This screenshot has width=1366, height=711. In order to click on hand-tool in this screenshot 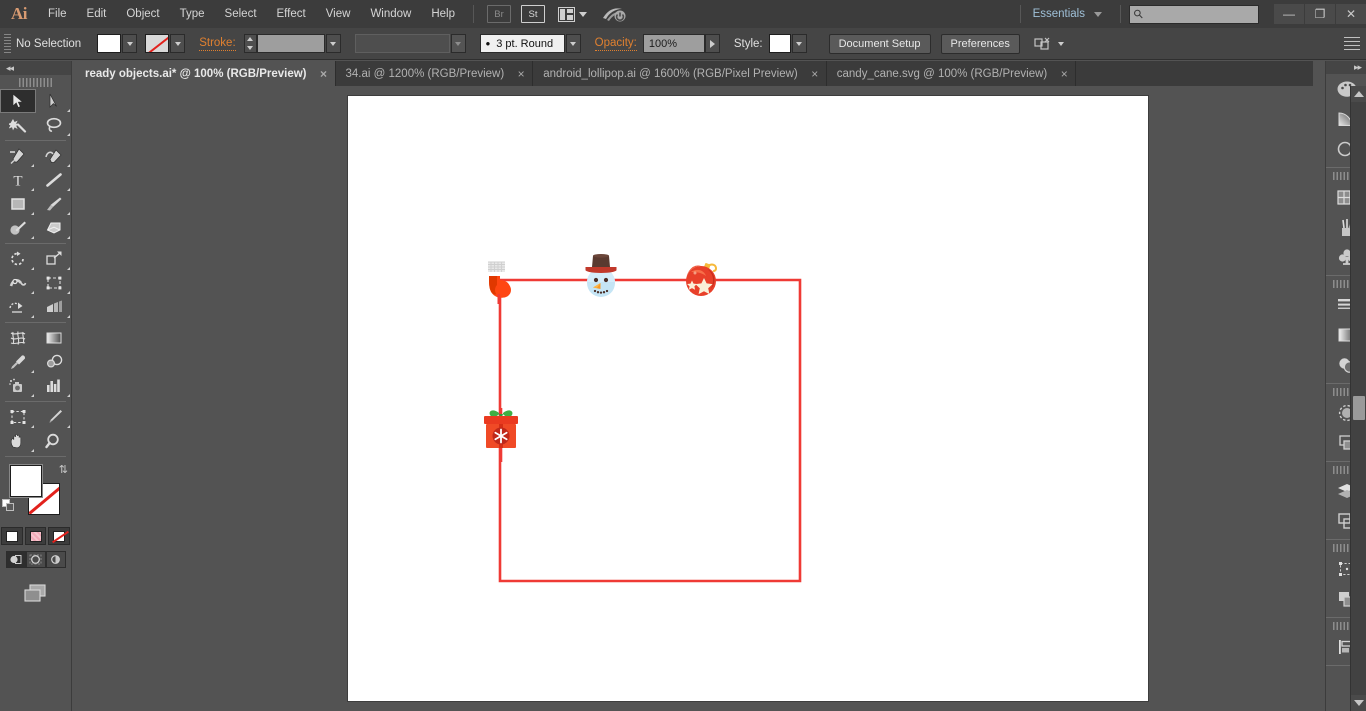, I will do `click(18, 441)`.